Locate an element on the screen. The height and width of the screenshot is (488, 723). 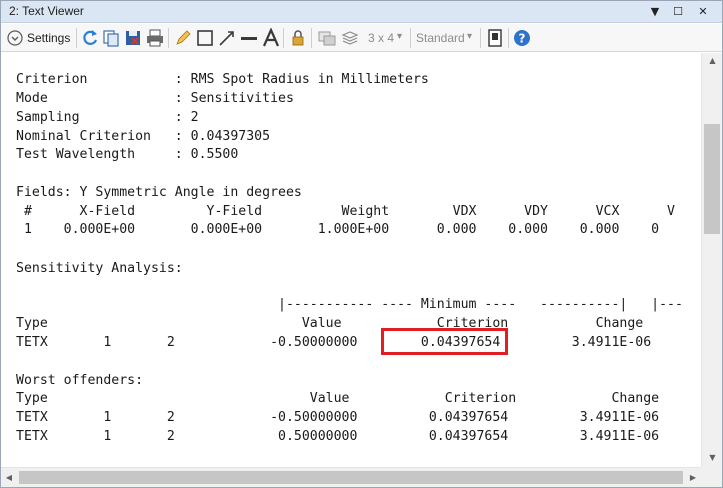
worst-offenders-heading: Worst offenders: is located at coordinates (80, 380).